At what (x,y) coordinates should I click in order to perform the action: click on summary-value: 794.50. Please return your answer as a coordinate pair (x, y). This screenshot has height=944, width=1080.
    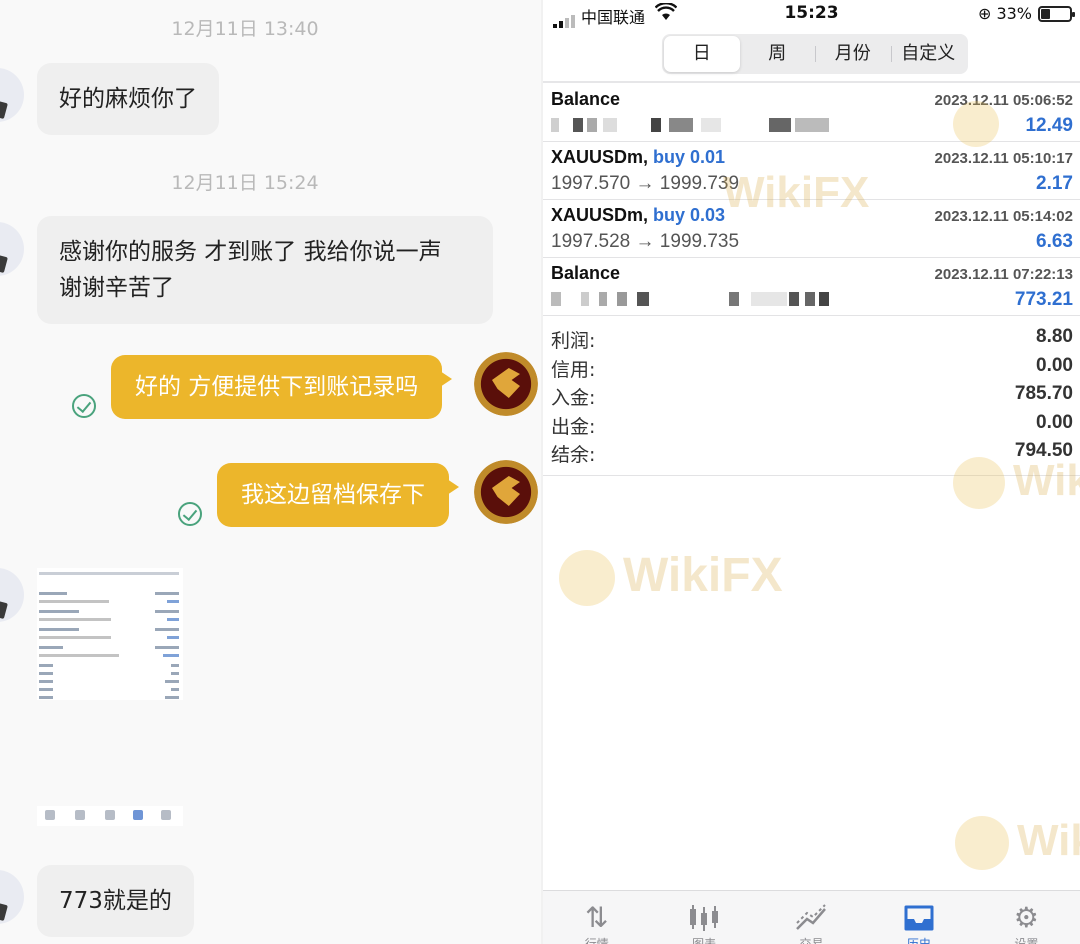
    Looking at the image, I should click on (1043, 451).